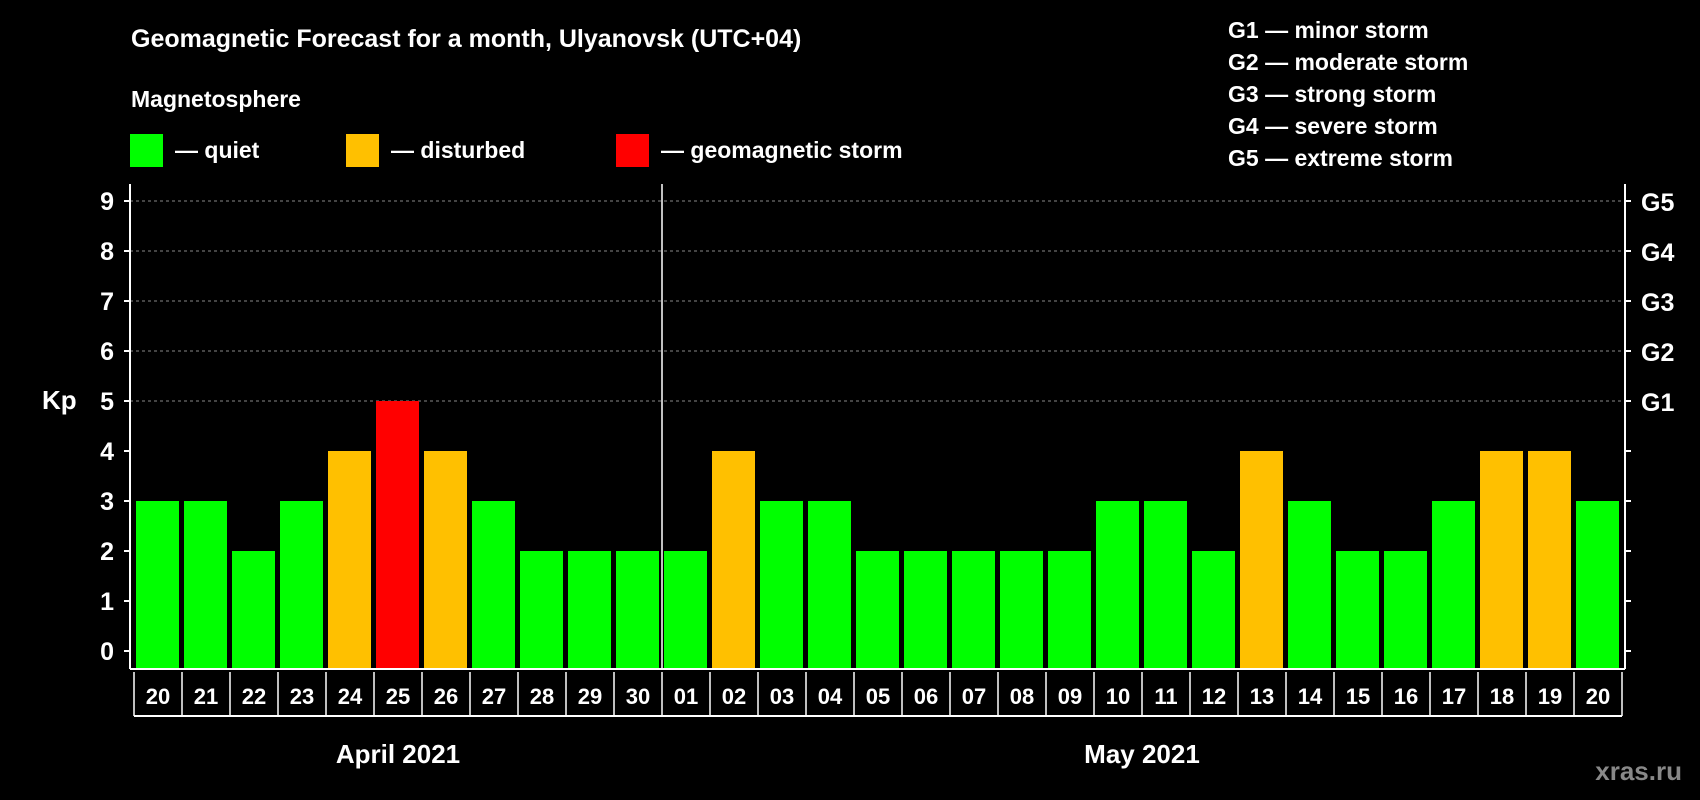  Describe the element at coordinates (302, 696) in the screenshot. I see `date-label: 23` at that location.